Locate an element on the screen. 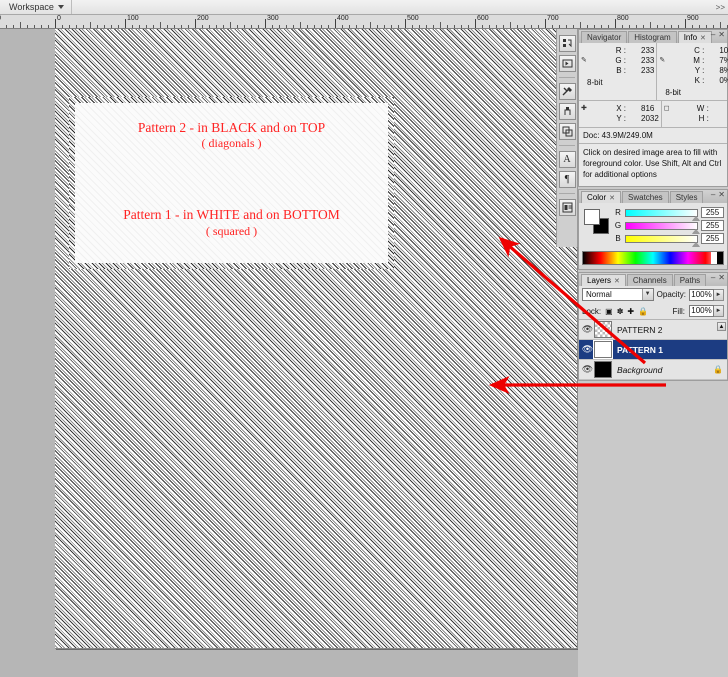 This screenshot has width=728, height=677. slider-thumb-r is located at coordinates (696, 218).